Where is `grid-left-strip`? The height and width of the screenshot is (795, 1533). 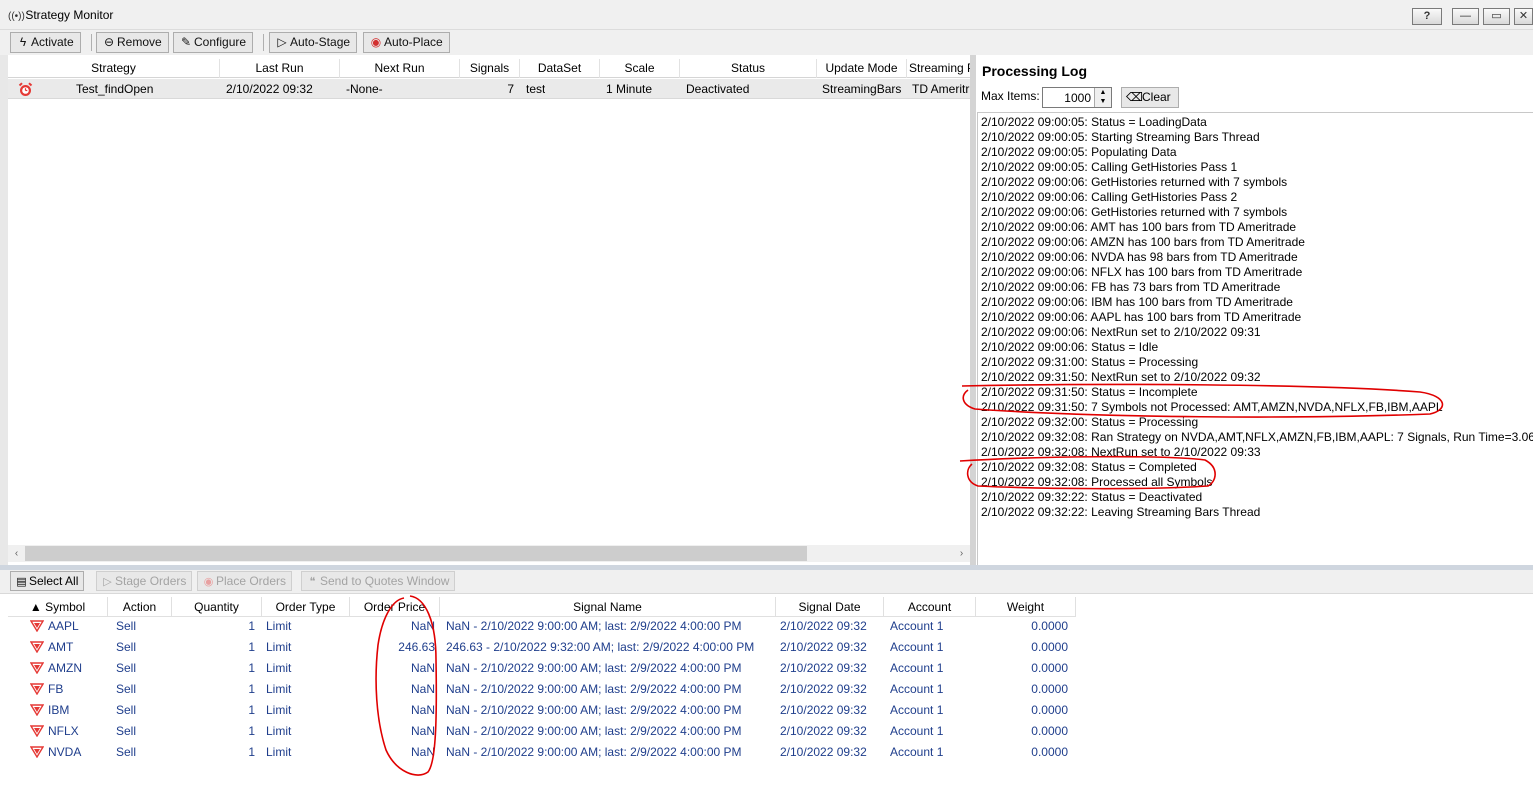
grid-left-strip is located at coordinates (4, 310).